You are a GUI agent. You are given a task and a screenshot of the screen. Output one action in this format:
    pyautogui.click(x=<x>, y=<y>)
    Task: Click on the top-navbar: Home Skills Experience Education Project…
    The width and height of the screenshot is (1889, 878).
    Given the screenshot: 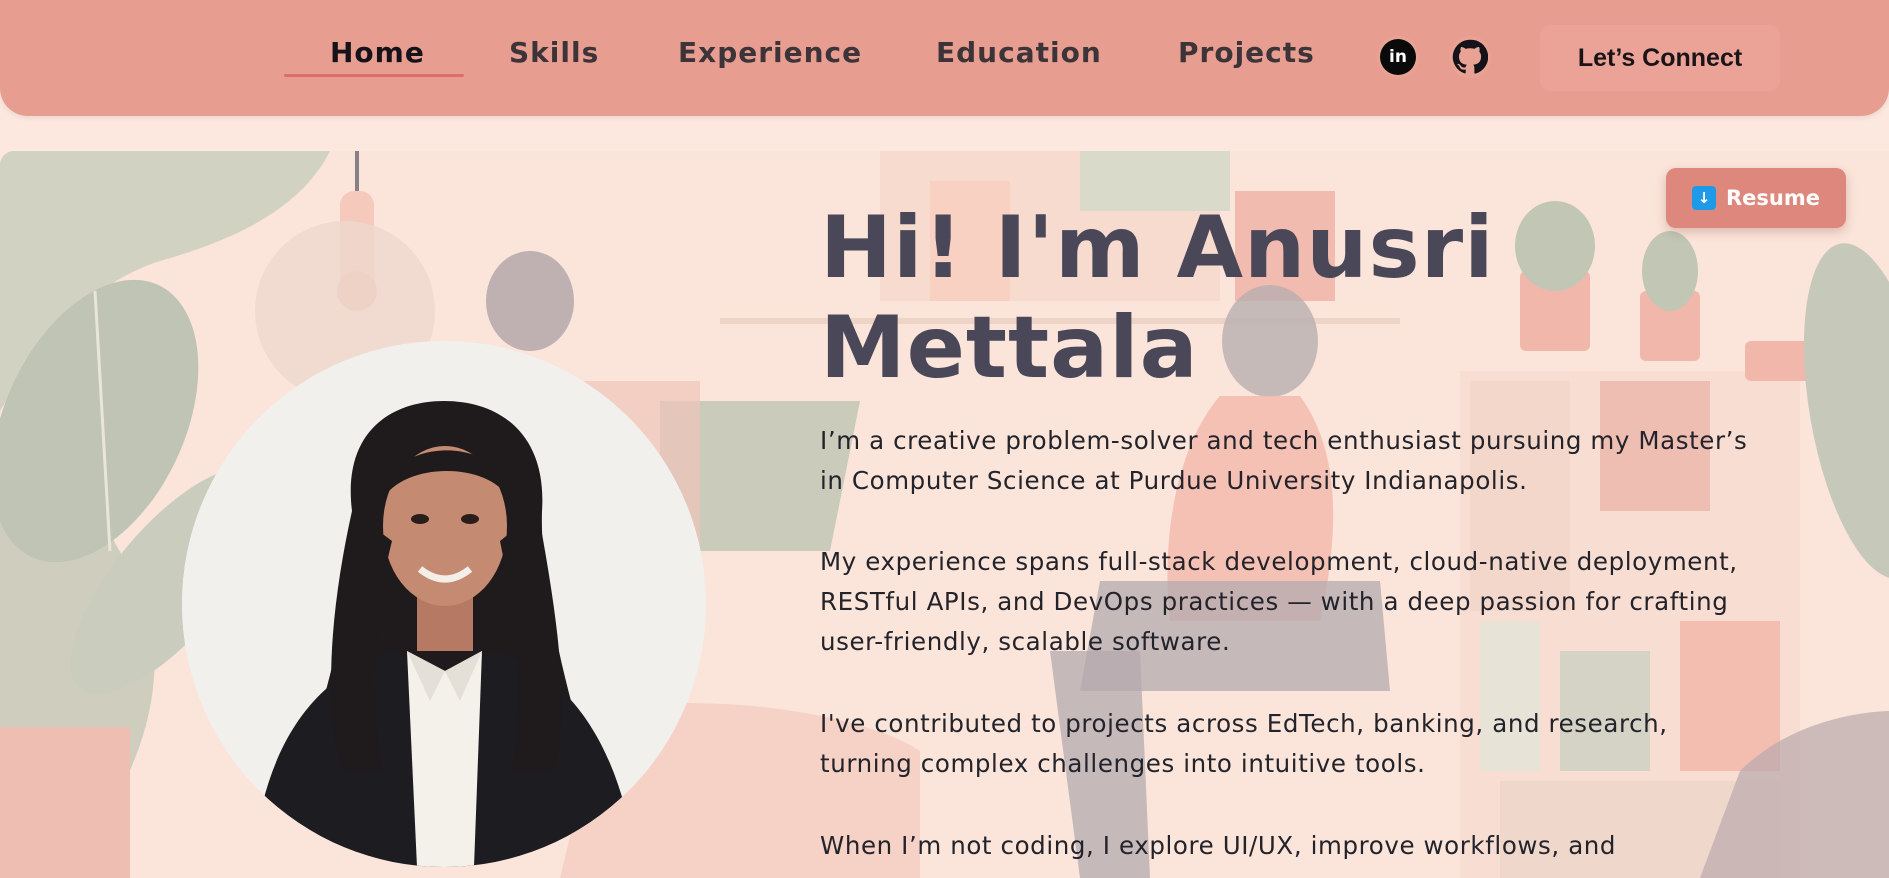 What is the action you would take?
    pyautogui.click(x=944, y=58)
    